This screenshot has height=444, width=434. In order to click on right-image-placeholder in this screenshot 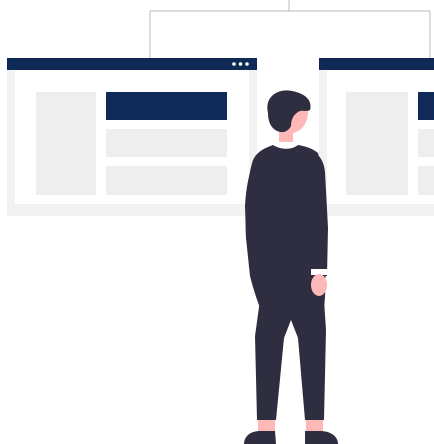, I will do `click(377, 143)`.